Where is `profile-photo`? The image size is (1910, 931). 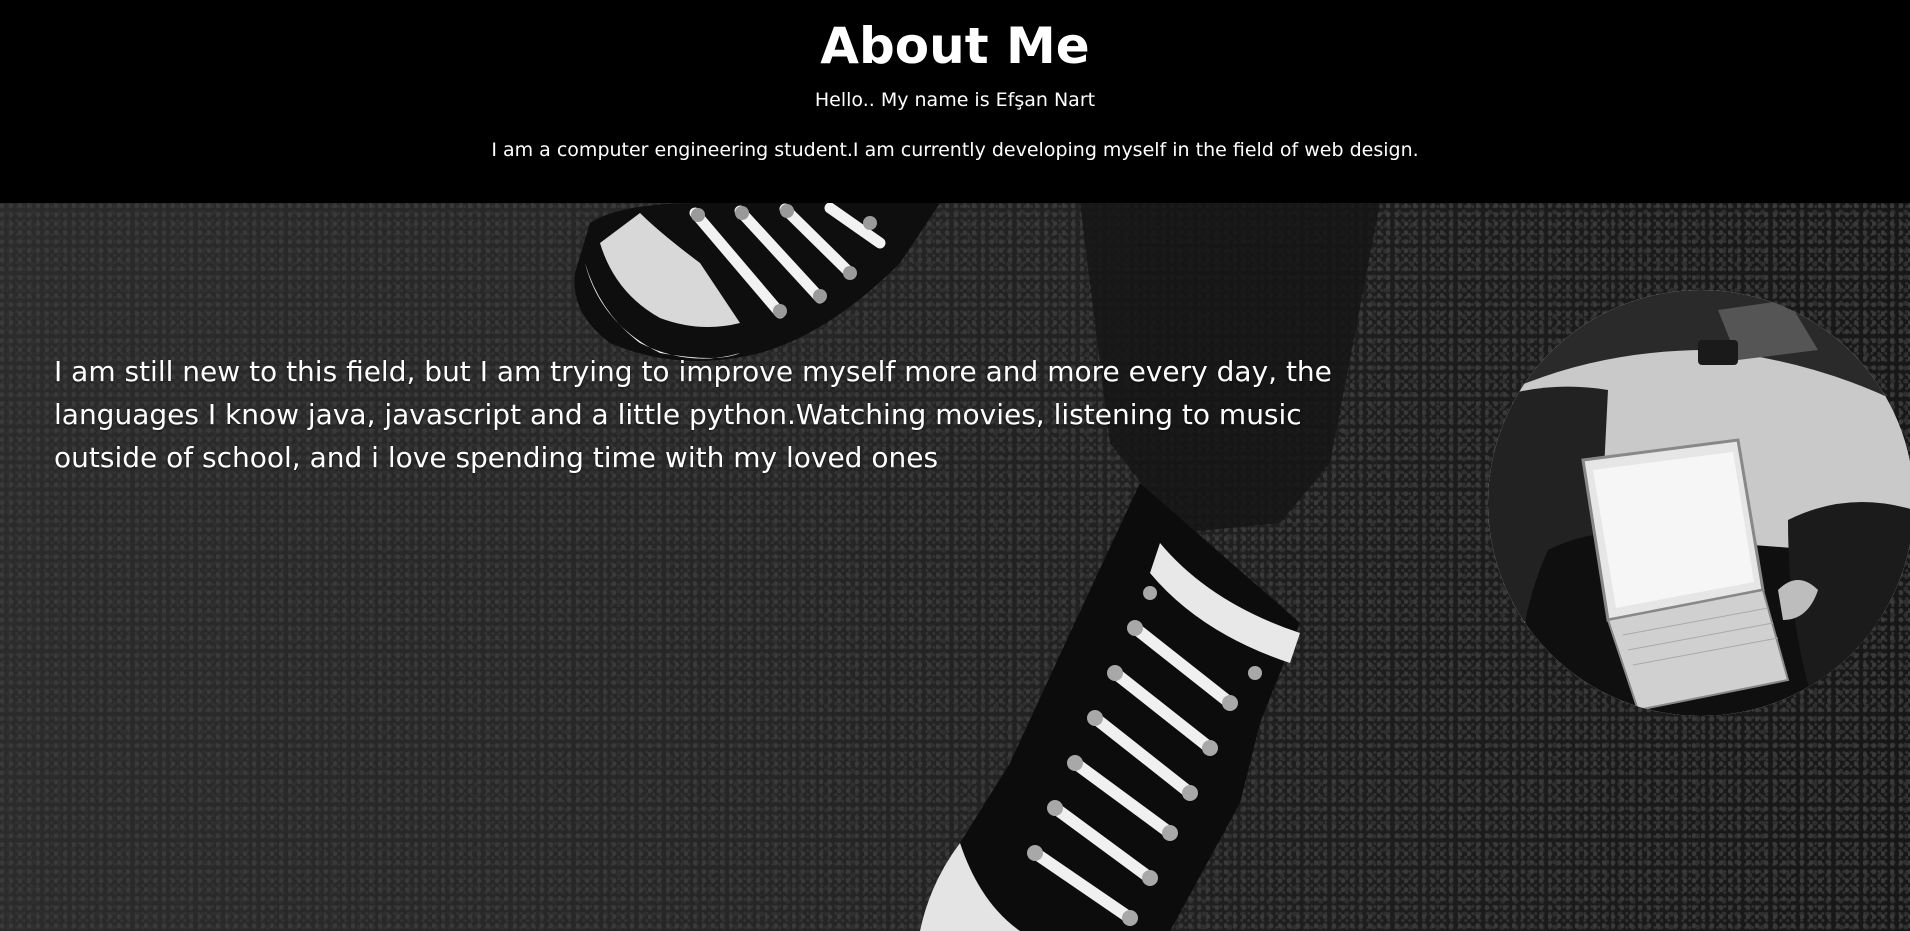 profile-photo is located at coordinates (1699, 503).